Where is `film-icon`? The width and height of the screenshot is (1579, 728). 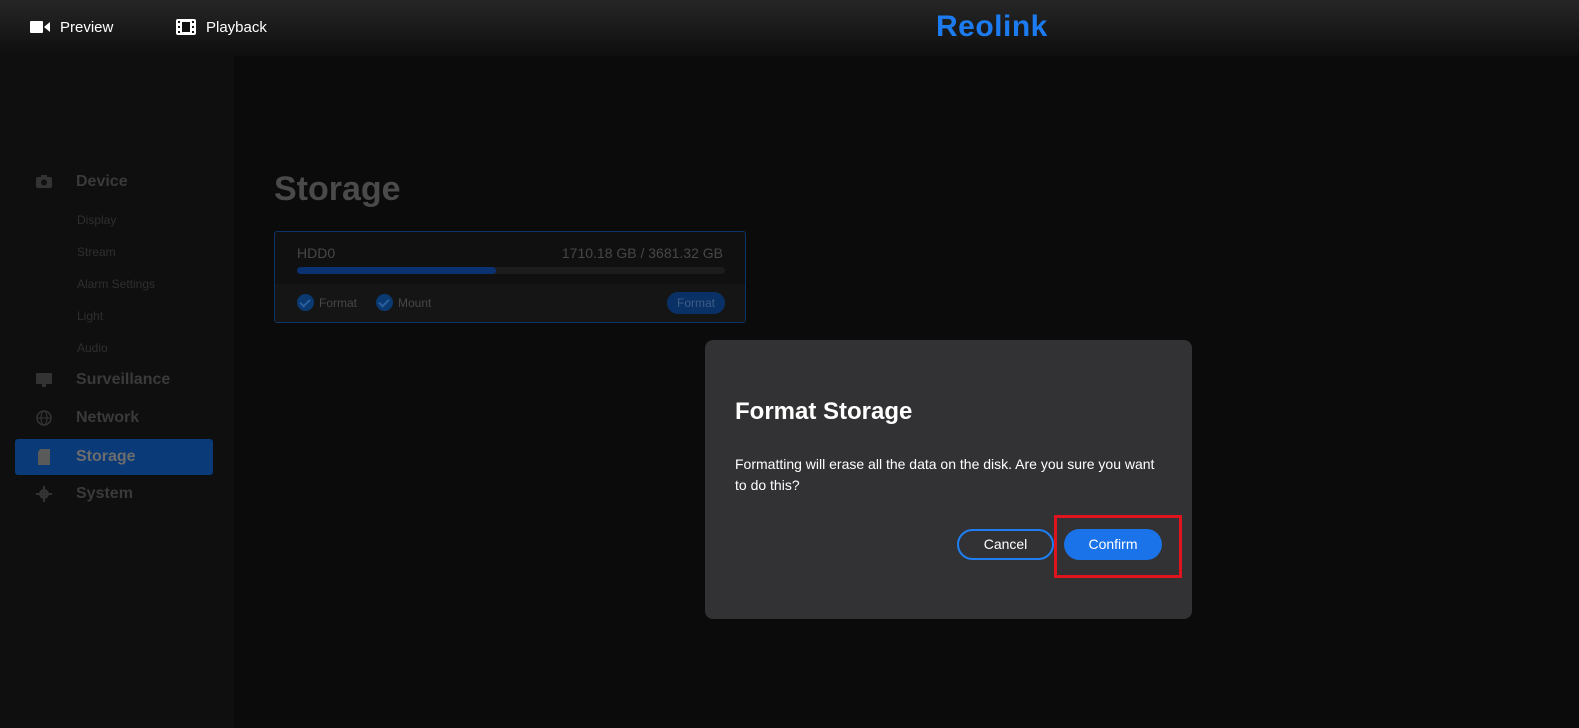 film-icon is located at coordinates (186, 27).